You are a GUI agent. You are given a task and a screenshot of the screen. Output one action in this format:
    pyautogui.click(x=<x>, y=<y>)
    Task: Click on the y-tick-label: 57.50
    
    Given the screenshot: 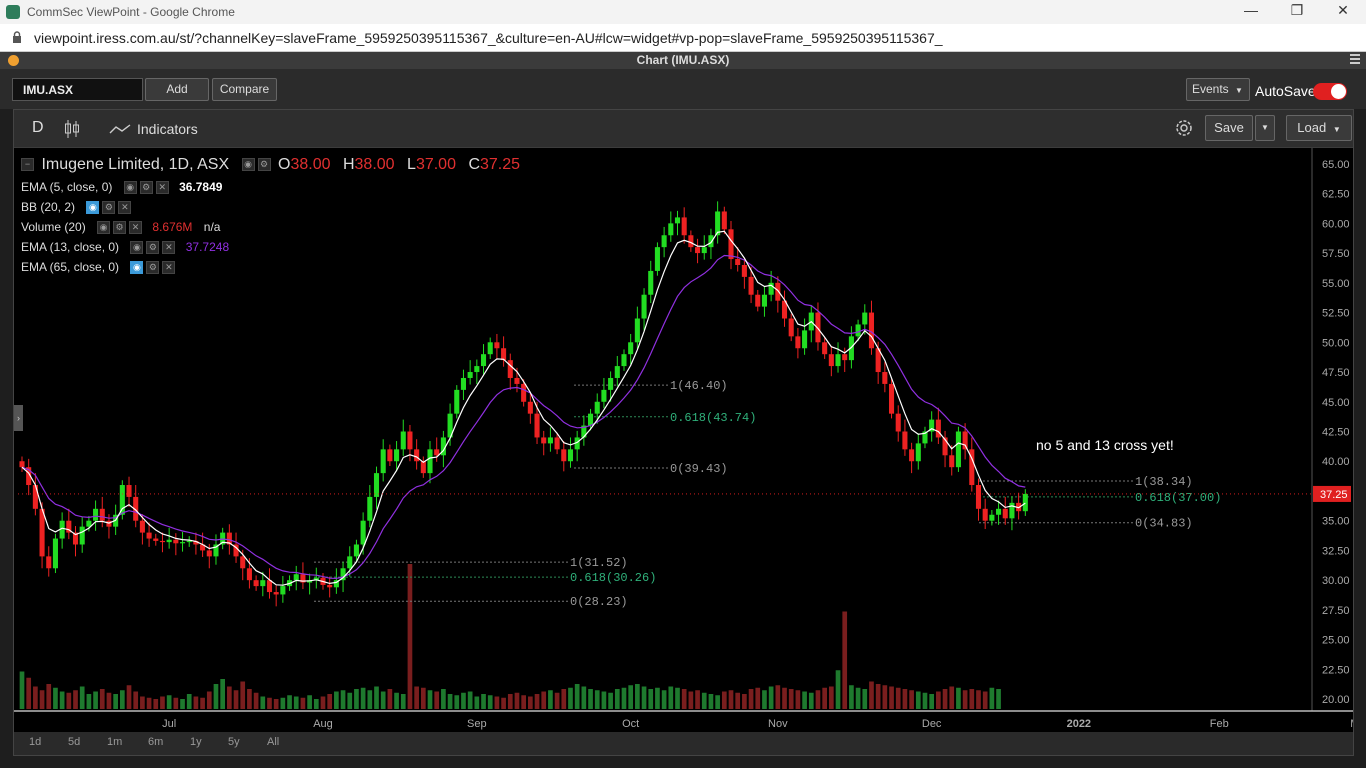 What is the action you would take?
    pyautogui.click(x=1336, y=254)
    